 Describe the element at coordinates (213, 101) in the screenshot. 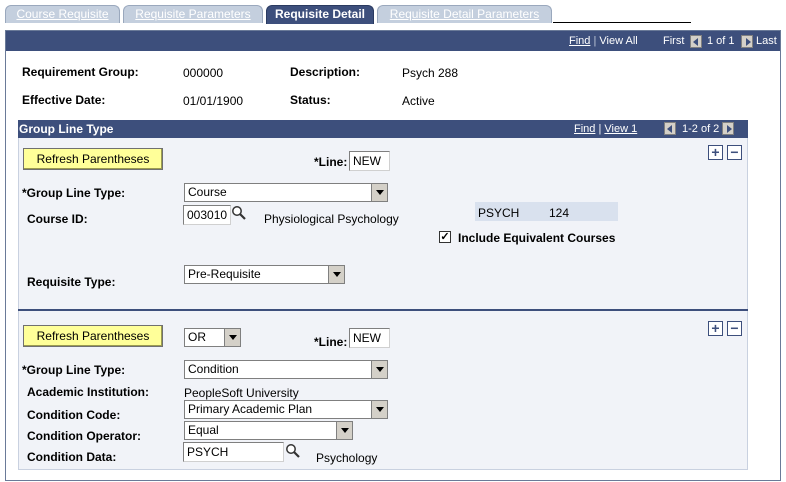

I see `effective-date-value: 01/01/1900` at that location.